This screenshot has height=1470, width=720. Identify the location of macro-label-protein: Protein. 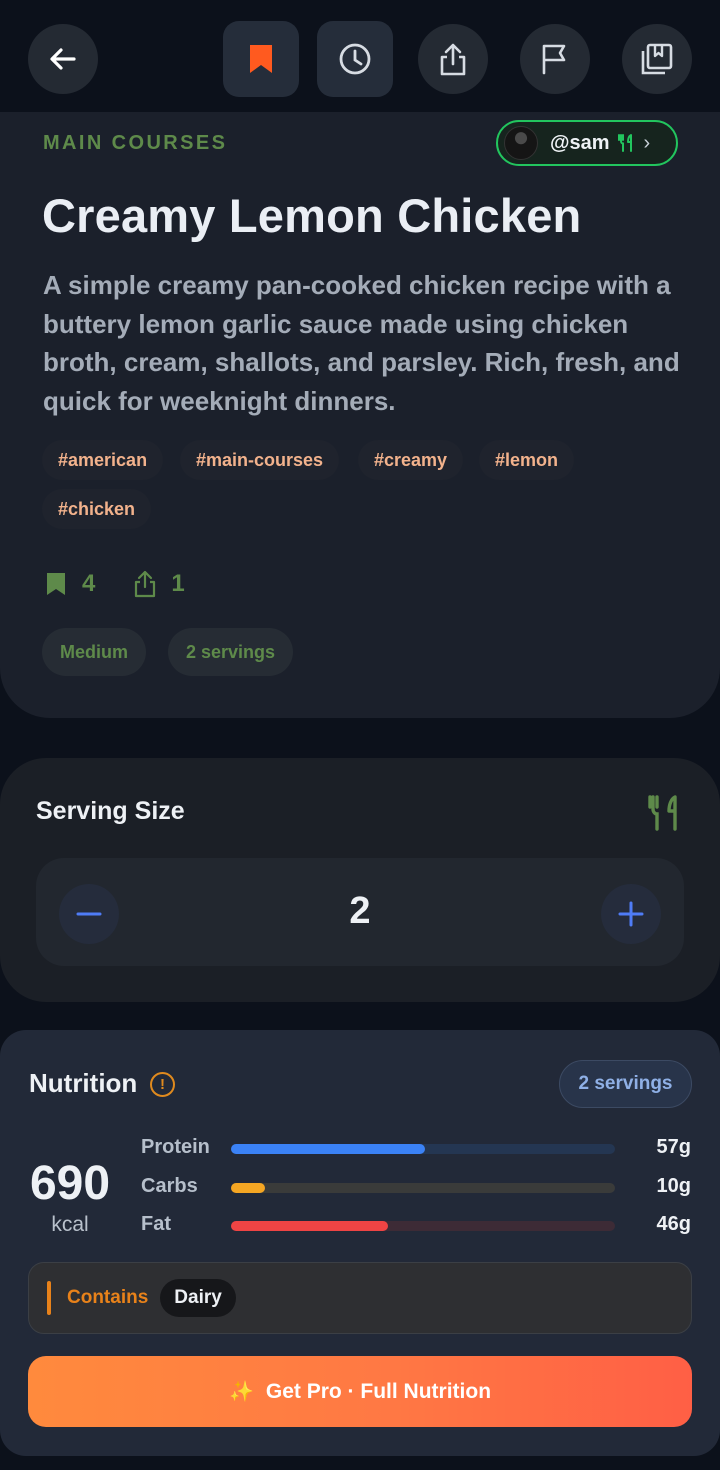
(175, 1147).